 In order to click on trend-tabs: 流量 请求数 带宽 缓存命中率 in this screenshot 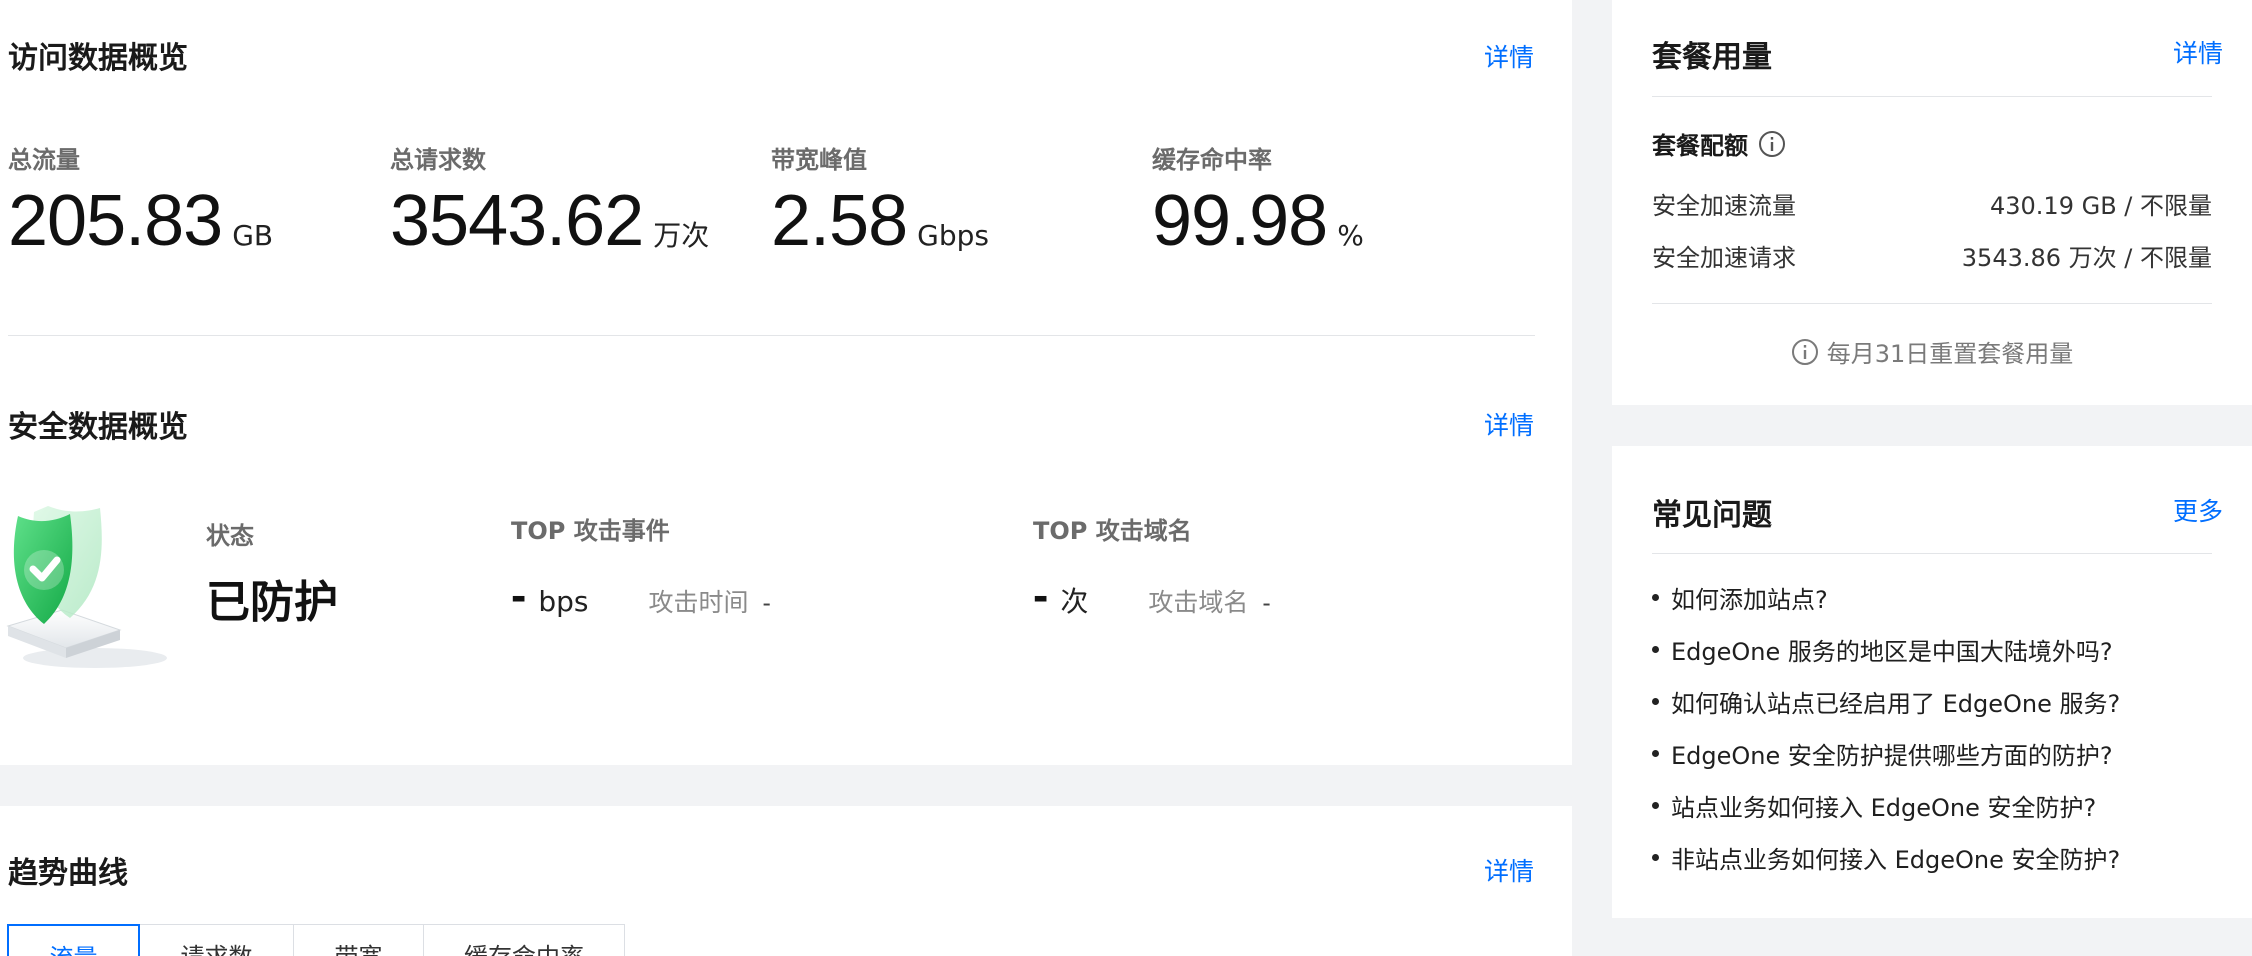, I will do `click(316, 940)`.